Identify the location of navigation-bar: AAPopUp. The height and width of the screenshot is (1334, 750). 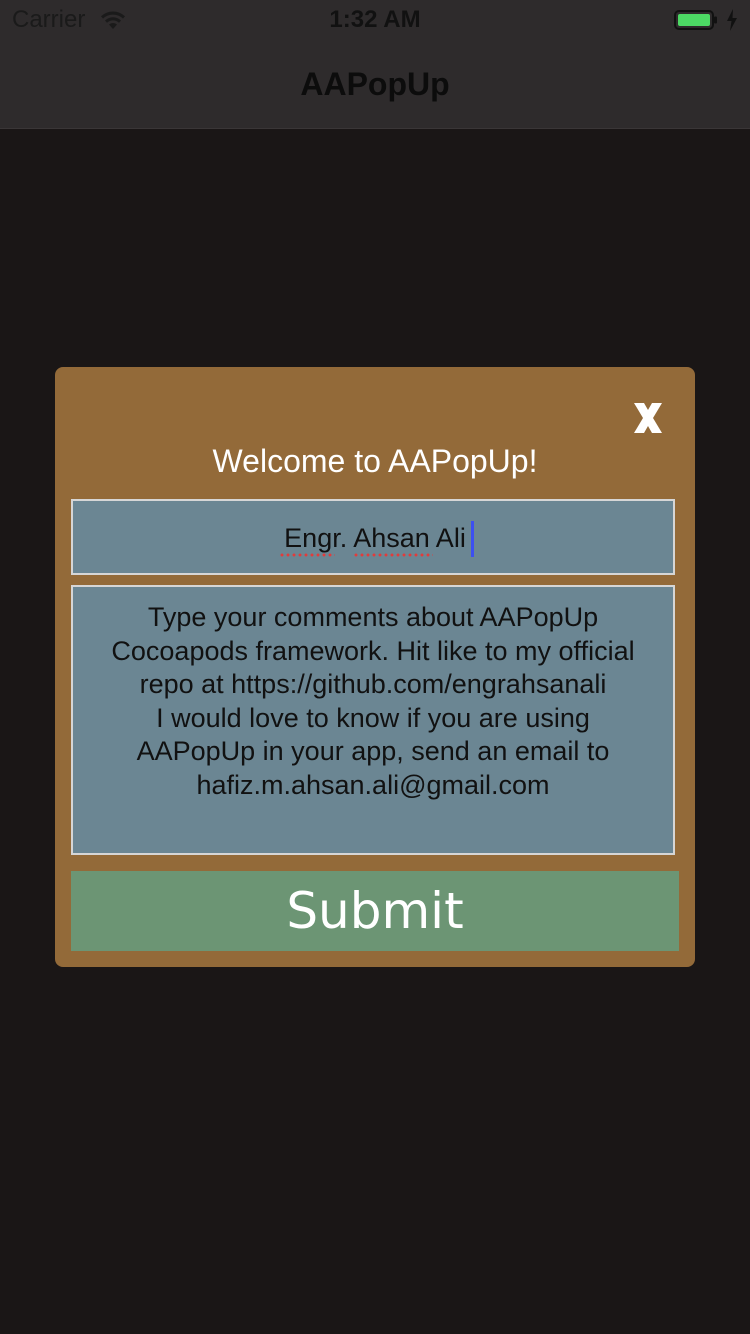
(375, 84).